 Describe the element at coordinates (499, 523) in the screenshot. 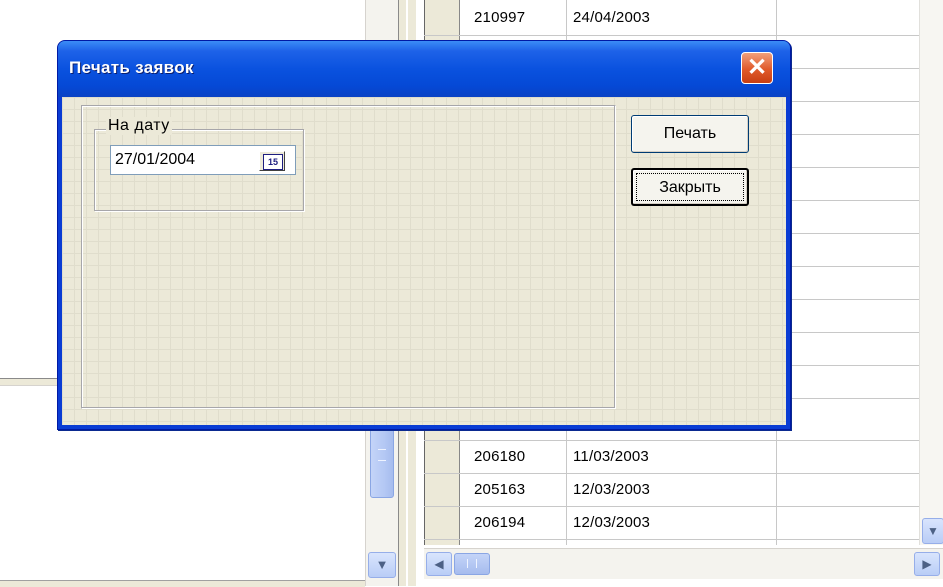

I see `grid-cell-id: 206194` at that location.